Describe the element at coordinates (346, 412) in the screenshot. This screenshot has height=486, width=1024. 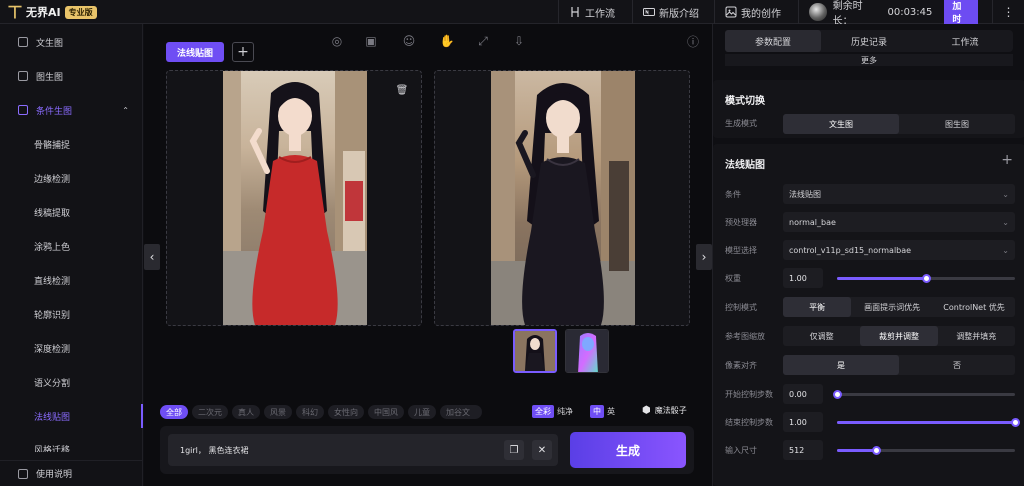
I see `chip-female: 女性向` at that location.